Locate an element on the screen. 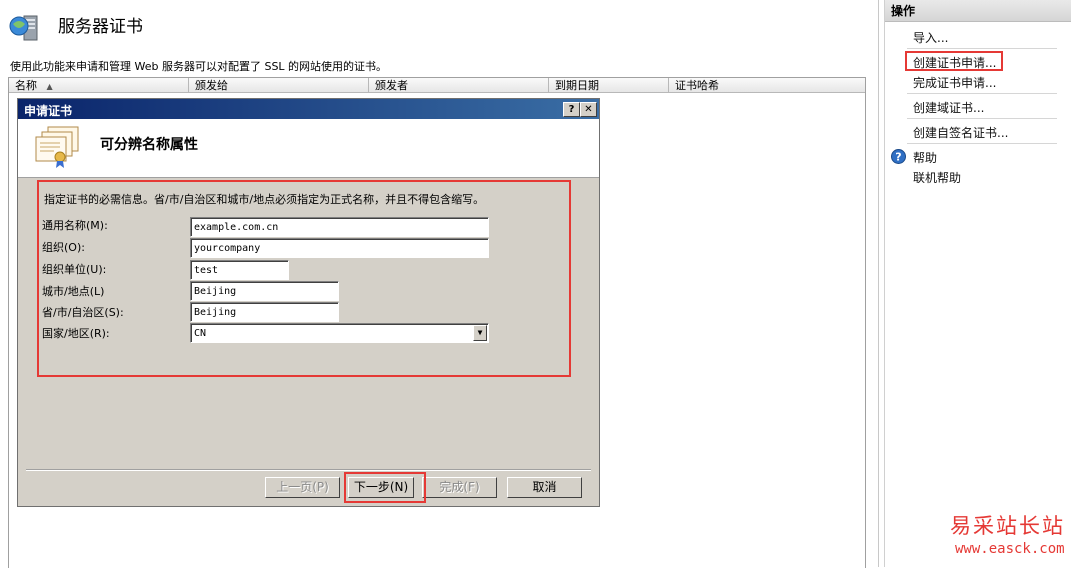 This screenshot has height=568, width=1071. page-title: 服务器证书 is located at coordinates (100, 27).